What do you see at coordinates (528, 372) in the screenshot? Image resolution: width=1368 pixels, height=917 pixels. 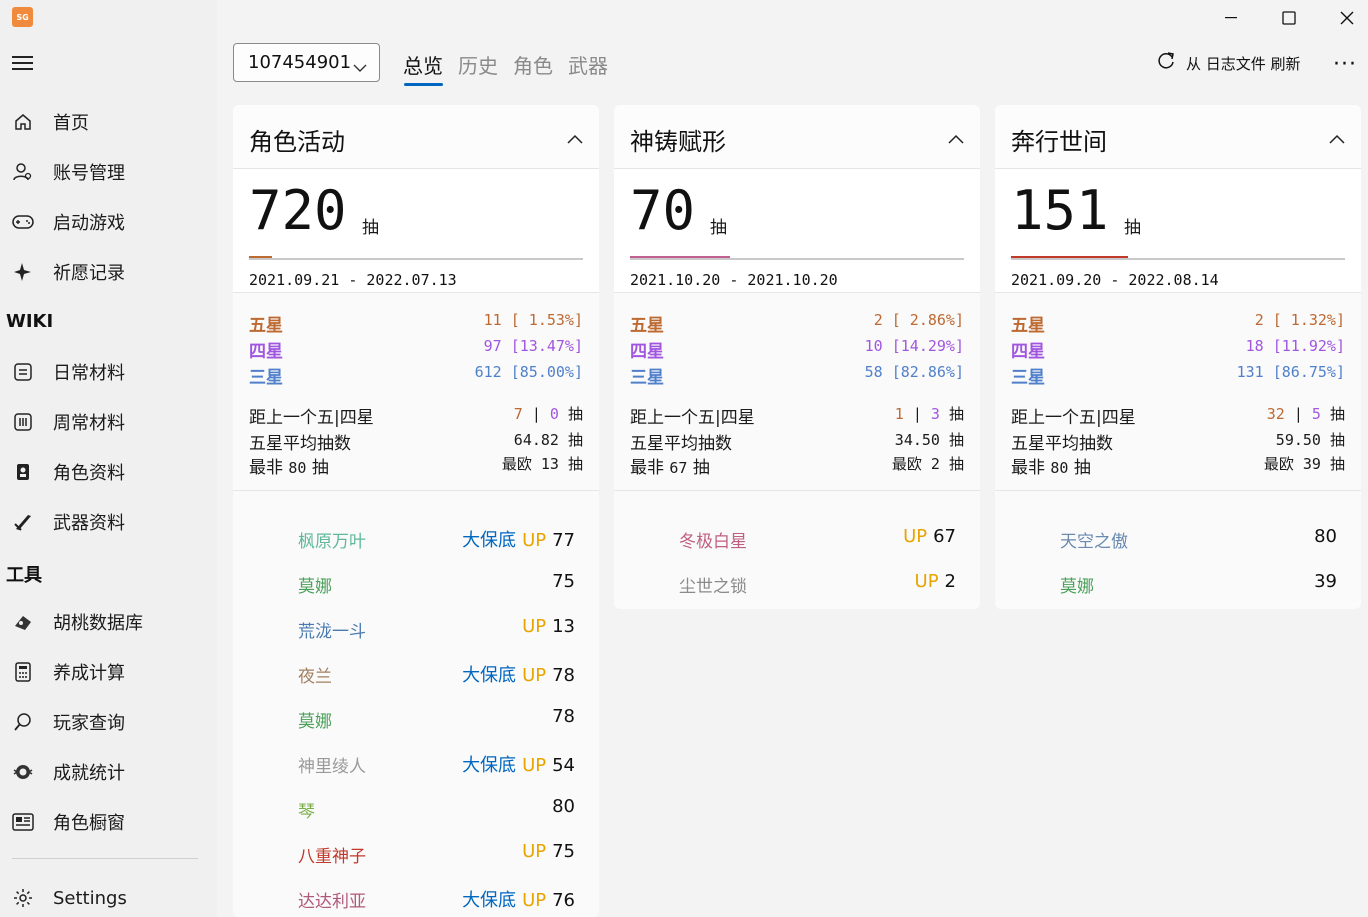 I see `three-star-stat: 612 [85.00%]` at bounding box center [528, 372].